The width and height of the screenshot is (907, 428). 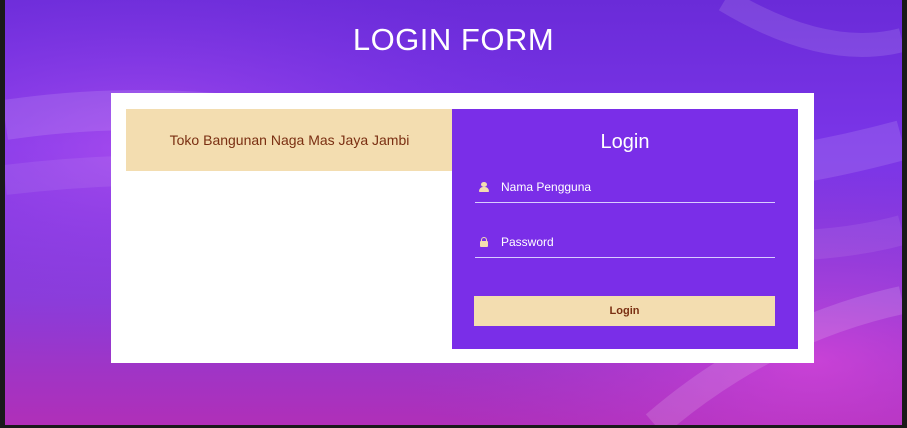 What do you see at coordinates (289, 140) in the screenshot?
I see `store-name-banner: Toko Bangunan Naga Mas Jaya Jambi` at bounding box center [289, 140].